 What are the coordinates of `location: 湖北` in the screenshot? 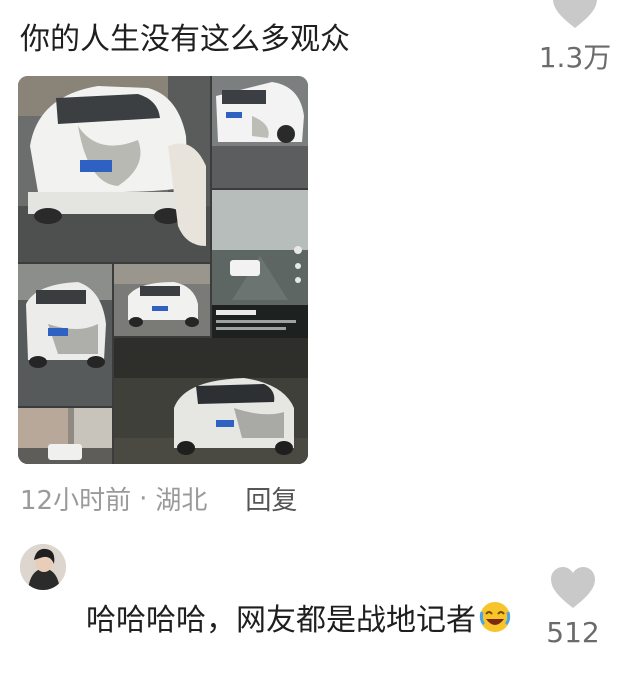 It's located at (181, 501).